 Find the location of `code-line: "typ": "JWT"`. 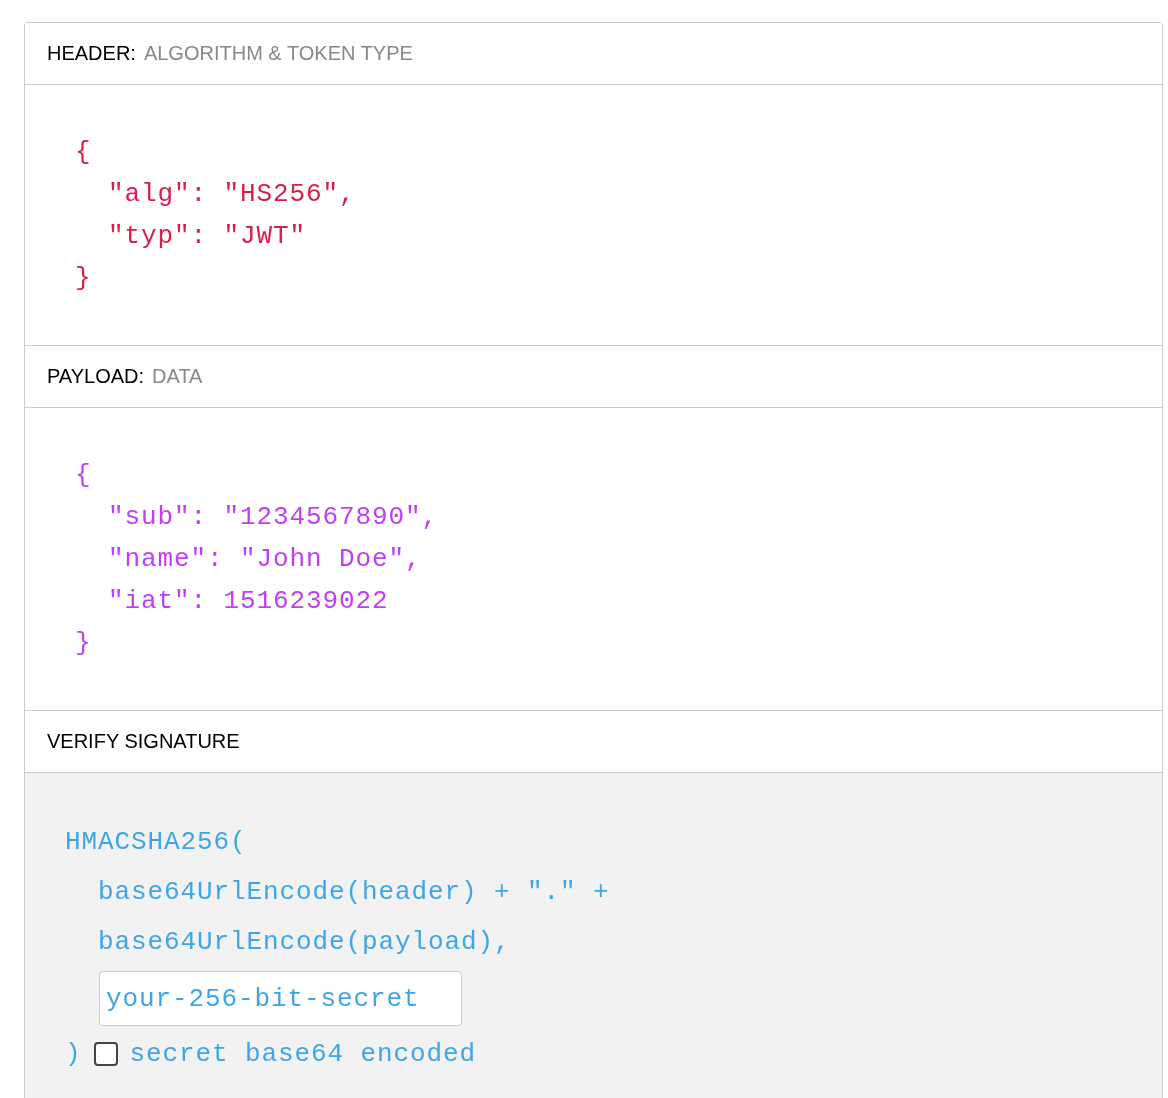

code-line: "typ": "JWT" is located at coordinates (207, 236).